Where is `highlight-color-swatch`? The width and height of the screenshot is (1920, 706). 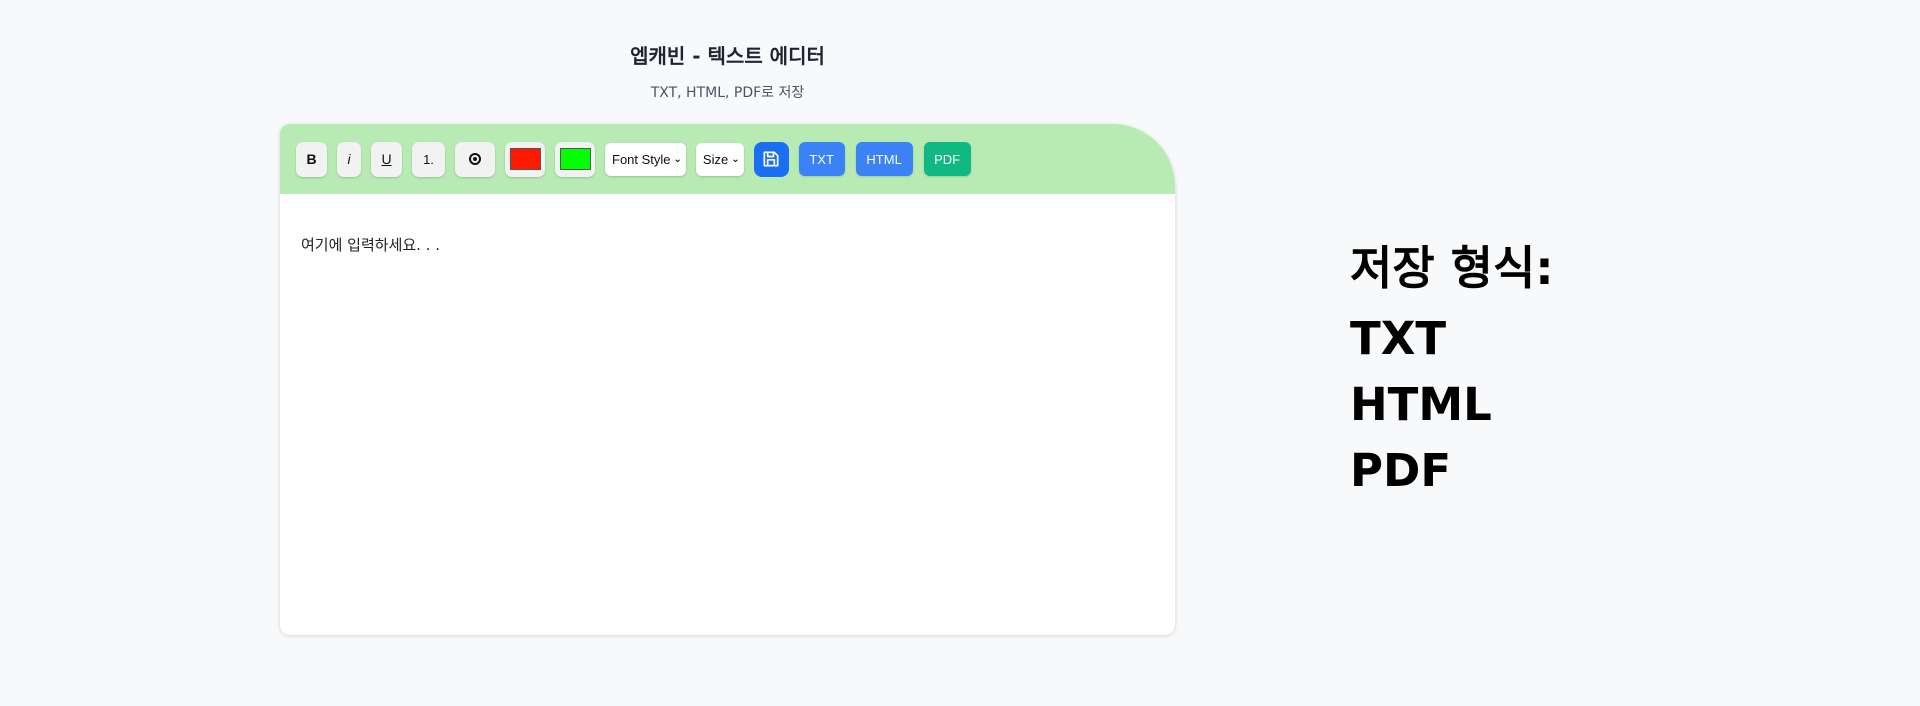 highlight-color-swatch is located at coordinates (575, 159).